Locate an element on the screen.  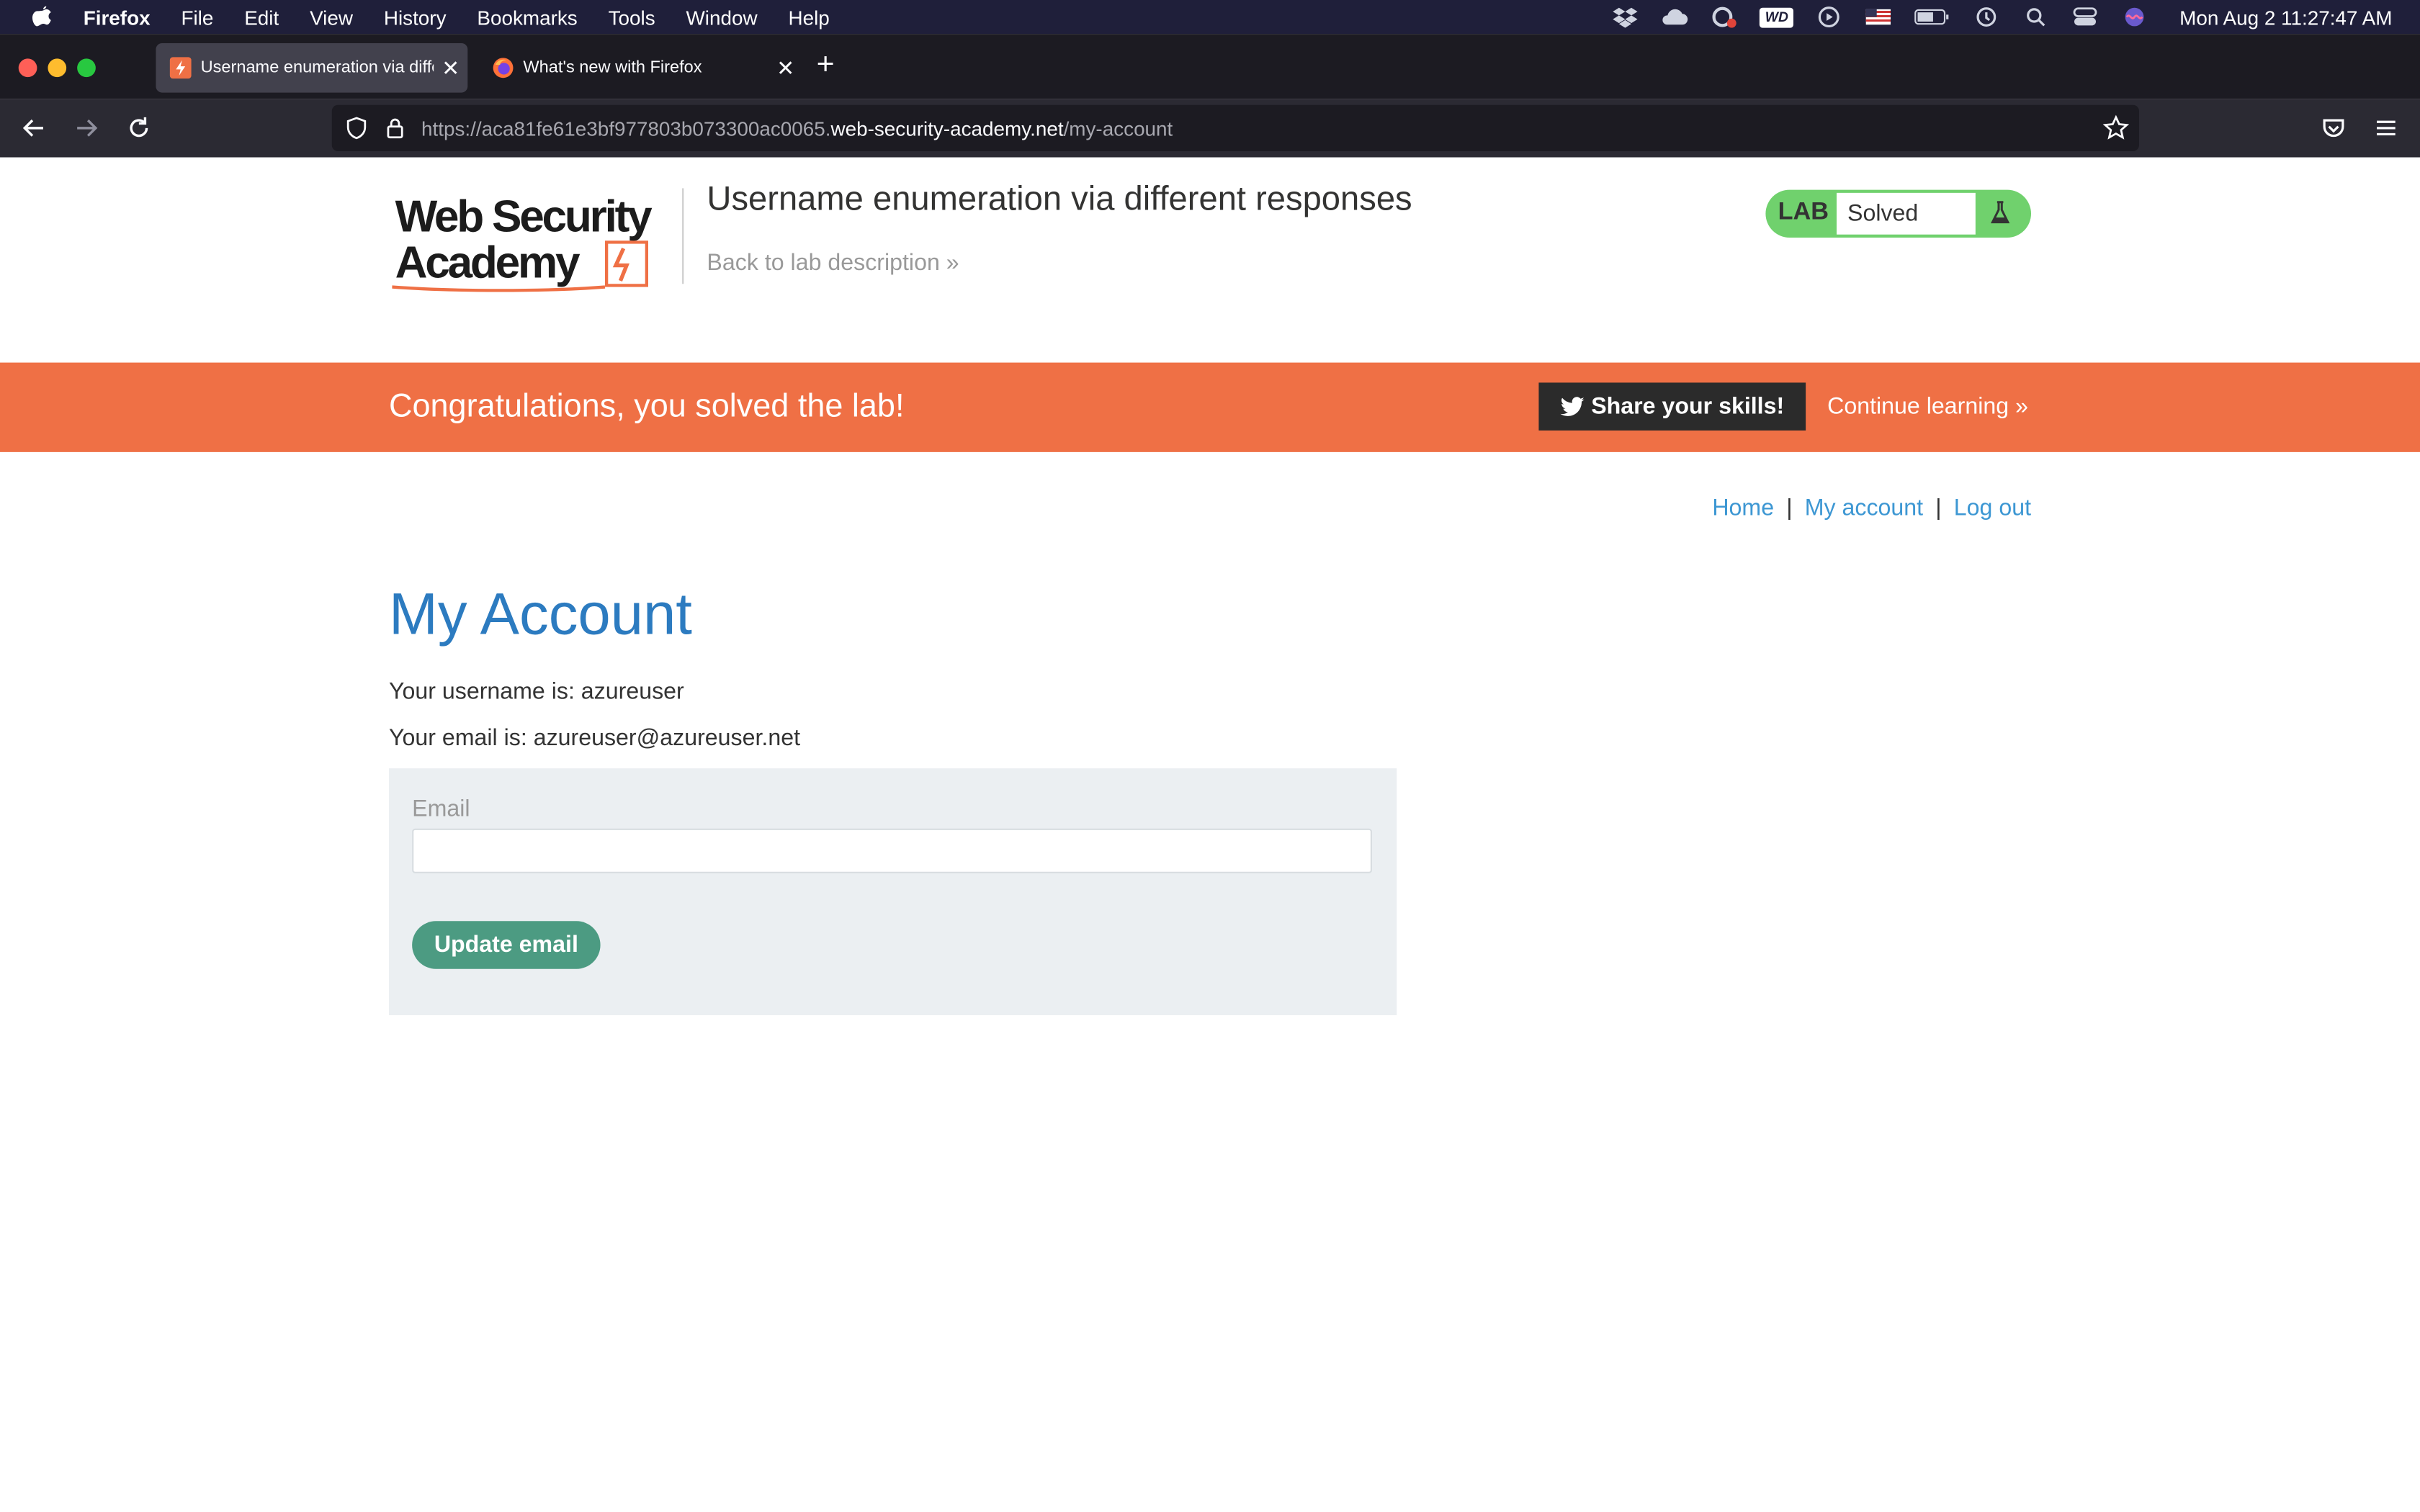
apple-icon is located at coordinates (42, 16).